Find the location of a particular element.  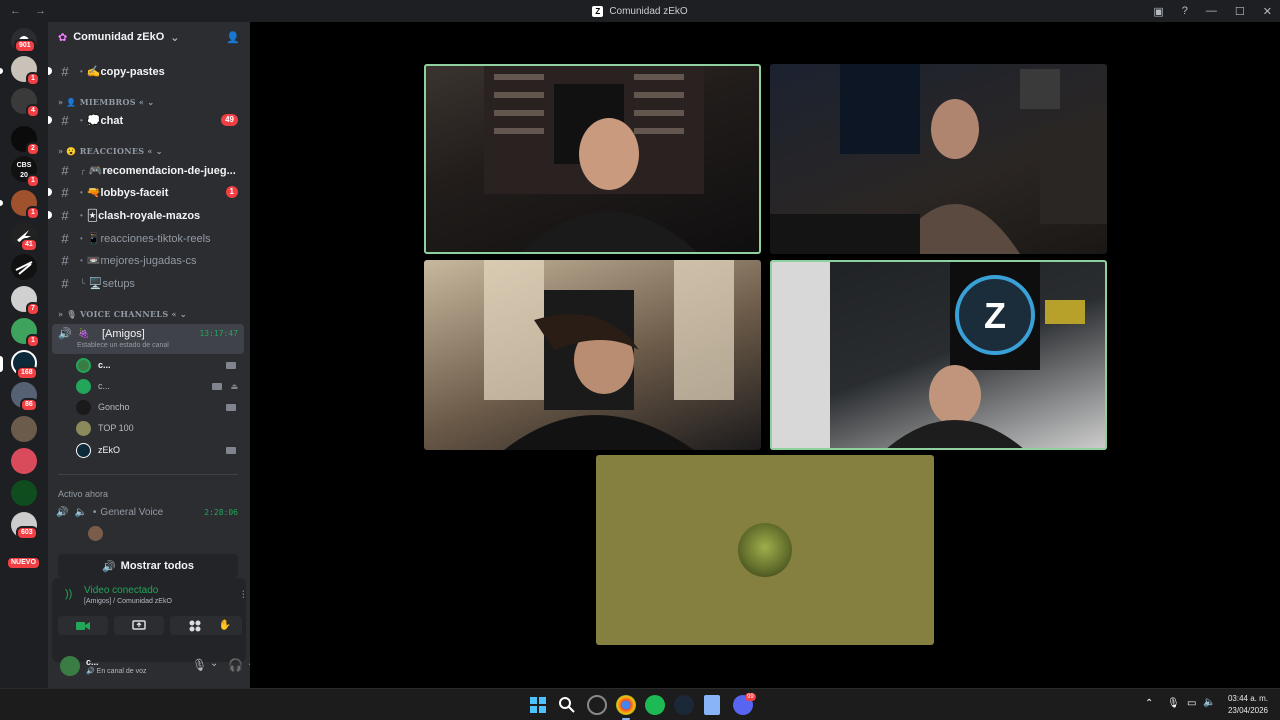

nuevo-badge: NUEVO is located at coordinates (23, 563).